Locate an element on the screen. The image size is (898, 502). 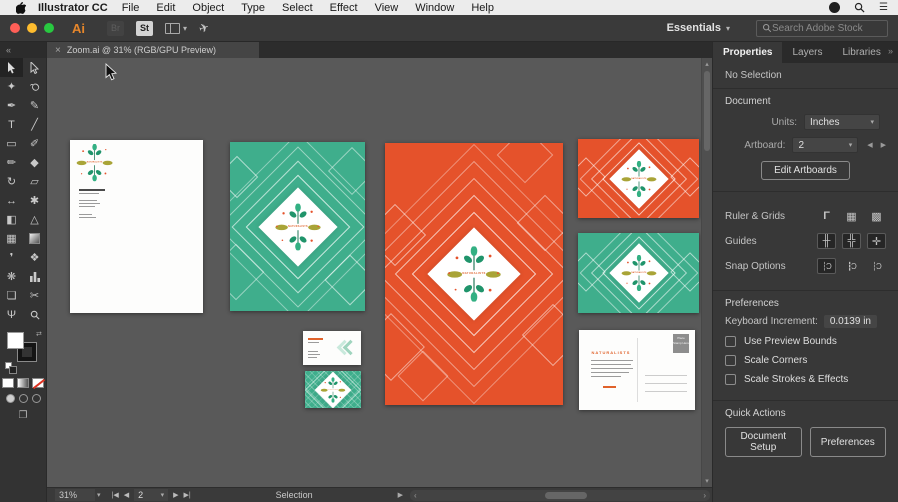
document-setup-button: Document Setup is located at coordinates (763, 442).